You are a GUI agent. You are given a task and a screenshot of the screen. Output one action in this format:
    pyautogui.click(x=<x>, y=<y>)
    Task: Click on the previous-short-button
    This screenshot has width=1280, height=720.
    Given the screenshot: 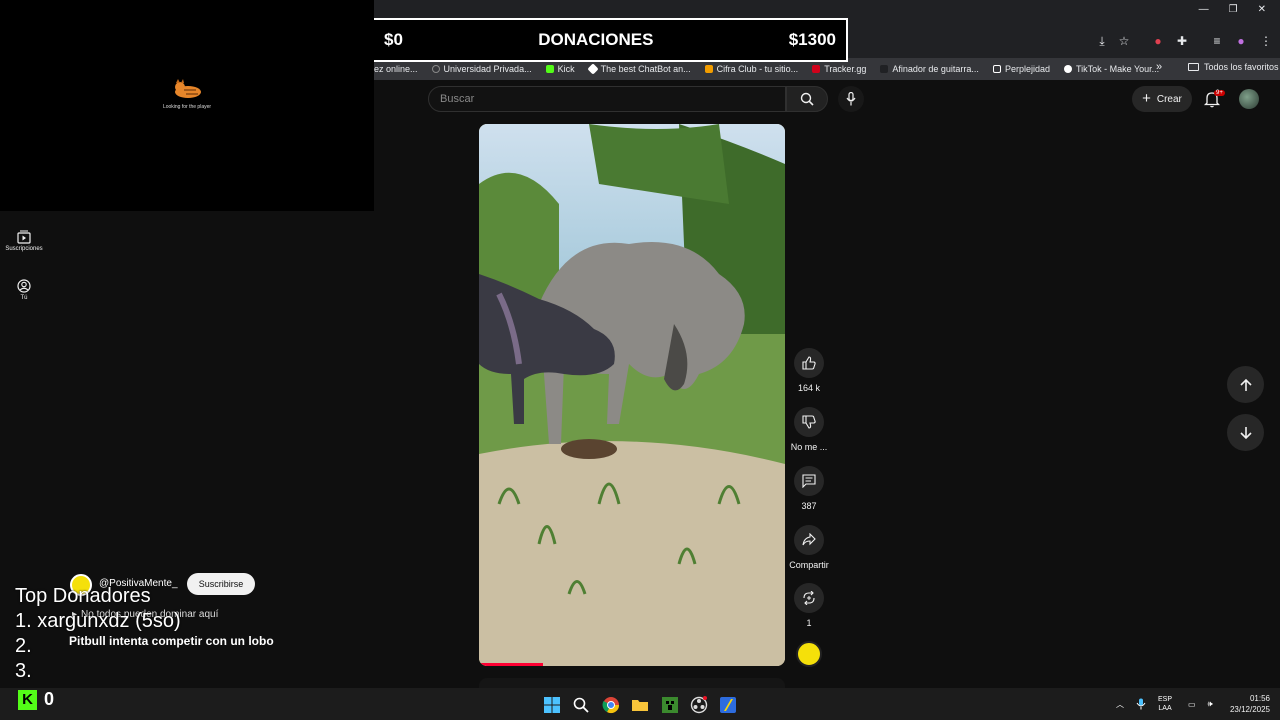 What is the action you would take?
    pyautogui.click(x=1245, y=384)
    